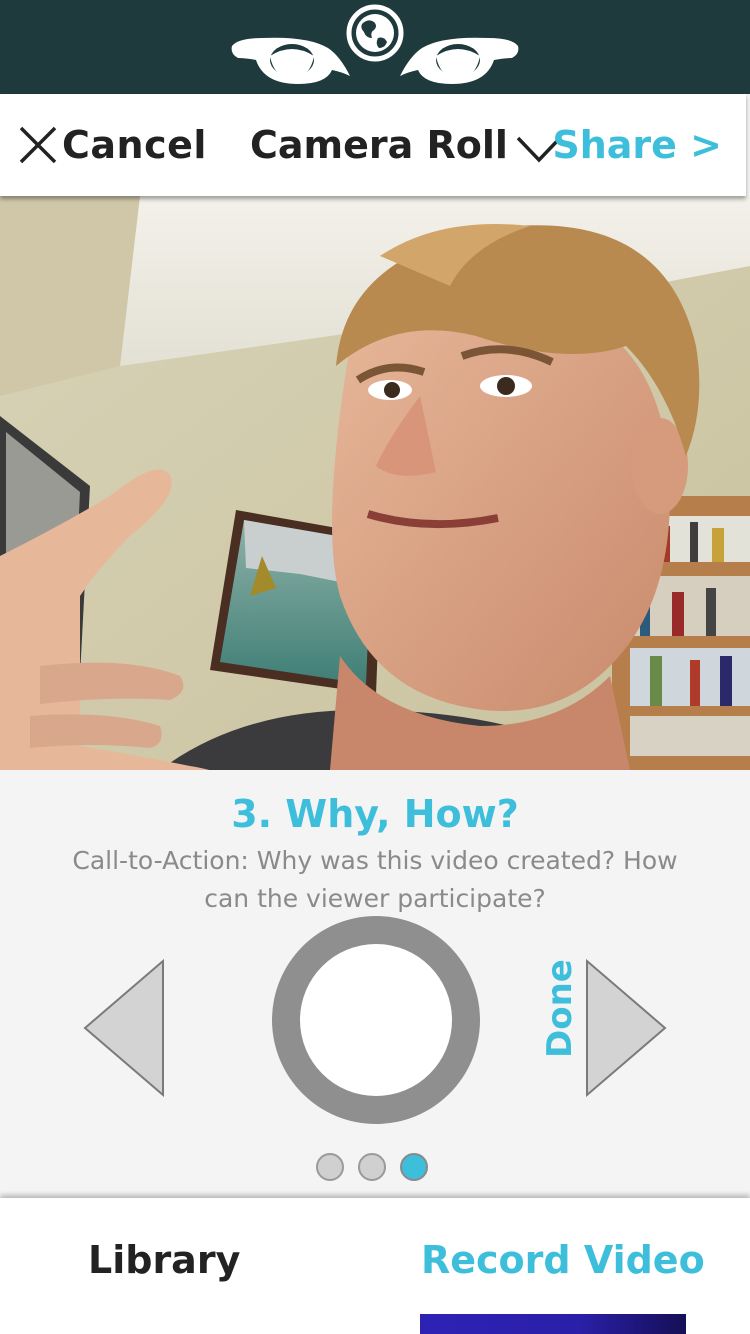 Image resolution: width=750 pixels, height=1334 pixels. I want to click on cancel-label: Cancel, so click(134, 145).